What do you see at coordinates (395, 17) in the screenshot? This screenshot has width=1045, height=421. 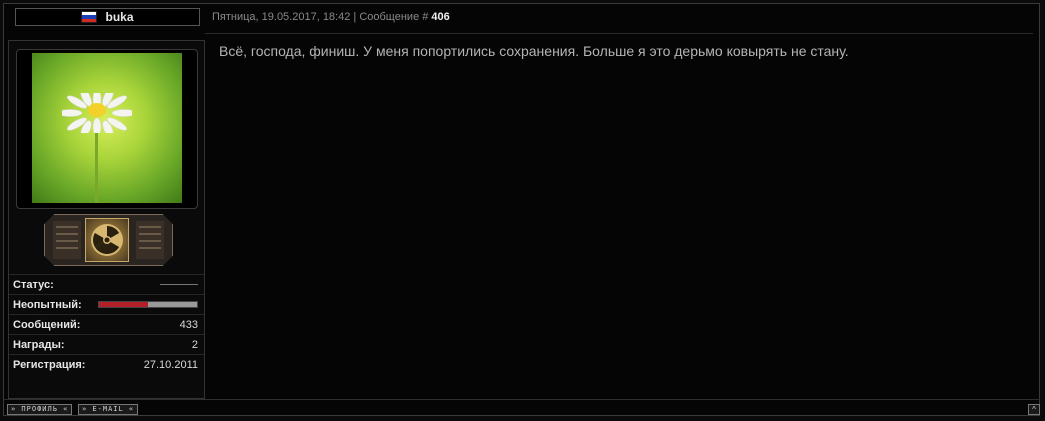 I see `message-label: Сообщение #` at bounding box center [395, 17].